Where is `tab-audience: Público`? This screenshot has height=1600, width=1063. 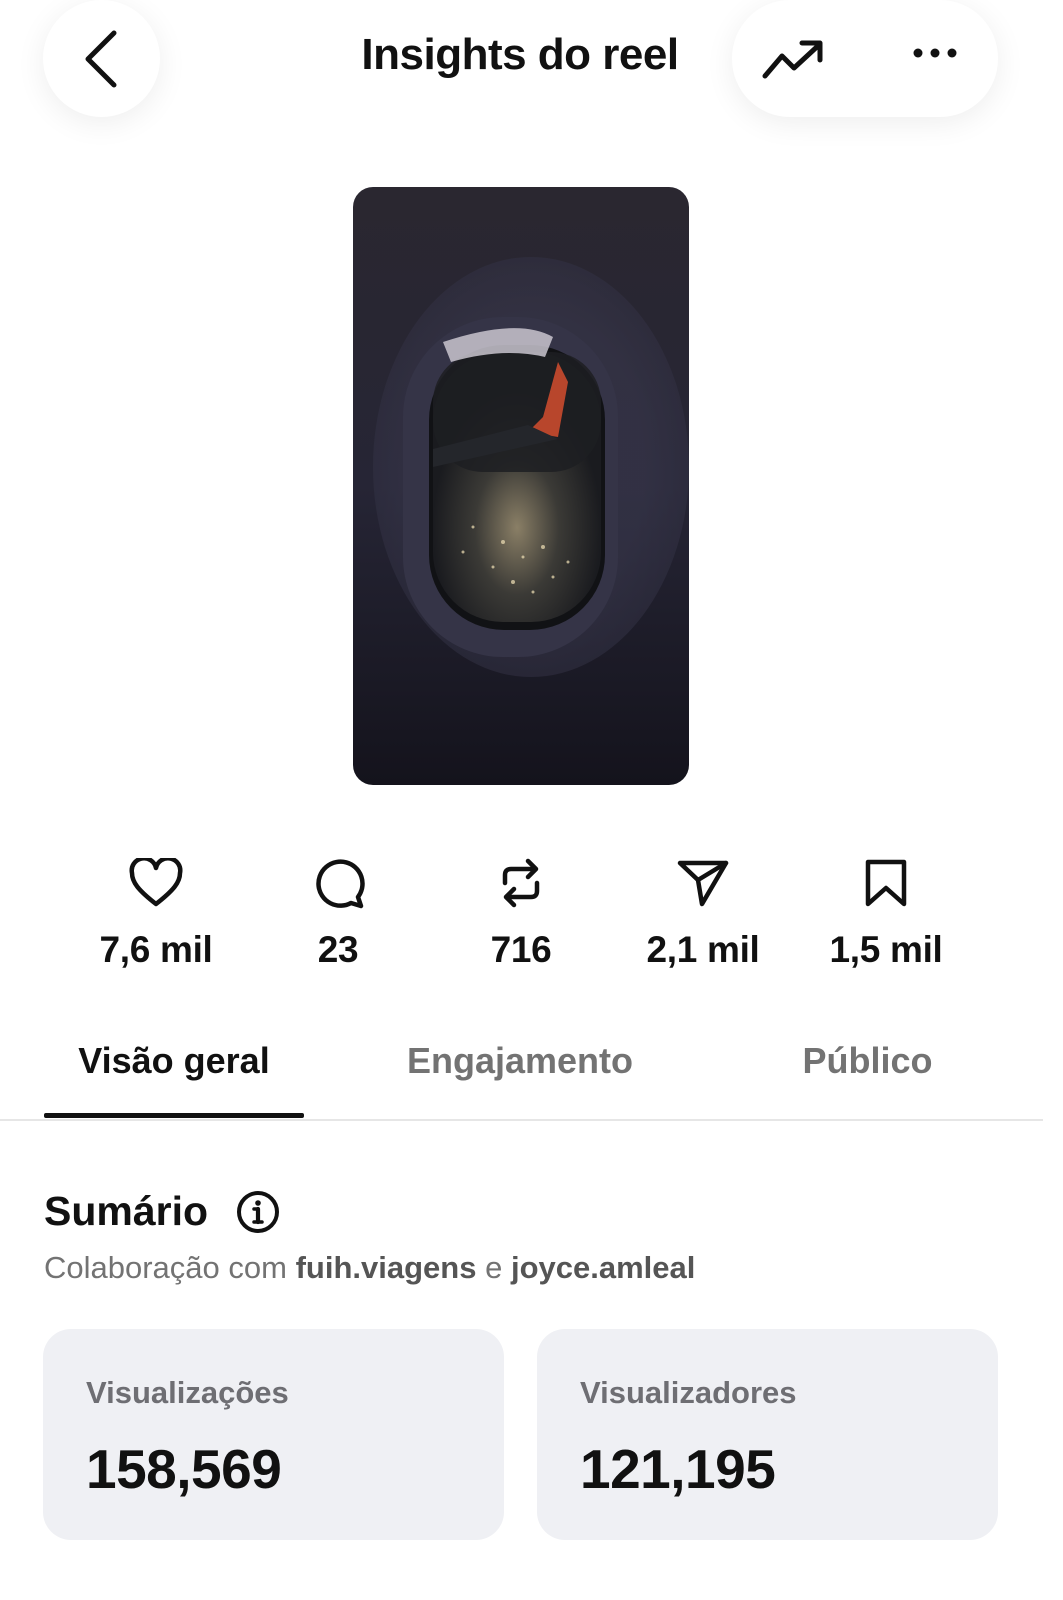 tab-audience: Público is located at coordinates (867, 1061).